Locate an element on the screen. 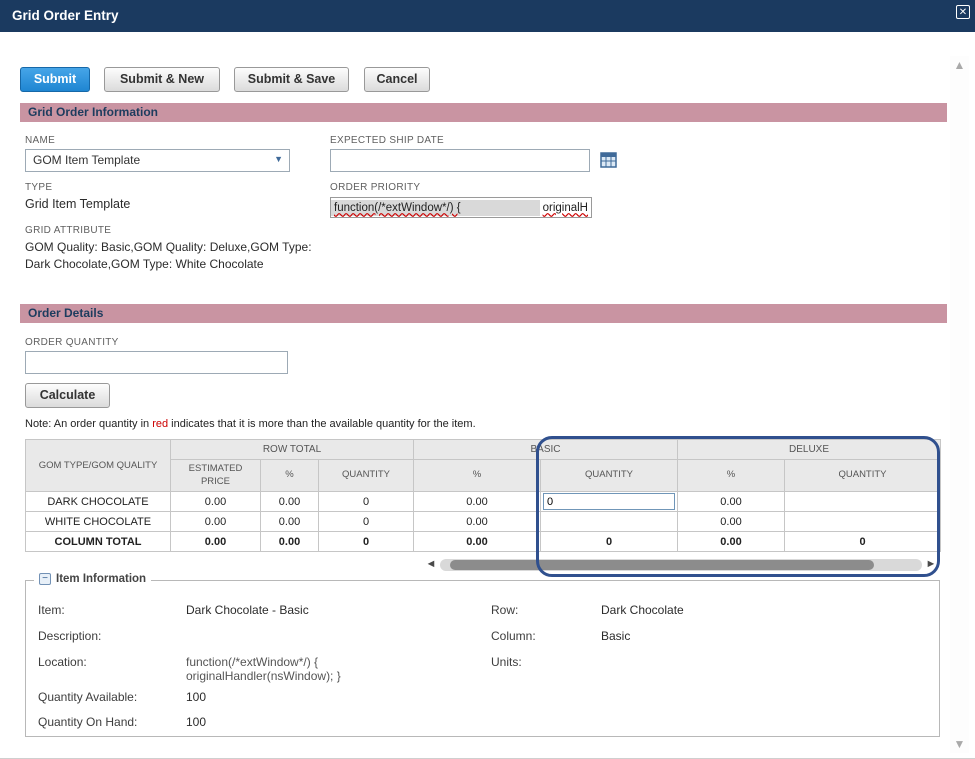 The height and width of the screenshot is (759, 975). location-value-line2: originalHandler(nsWindow); } is located at coordinates (263, 676).